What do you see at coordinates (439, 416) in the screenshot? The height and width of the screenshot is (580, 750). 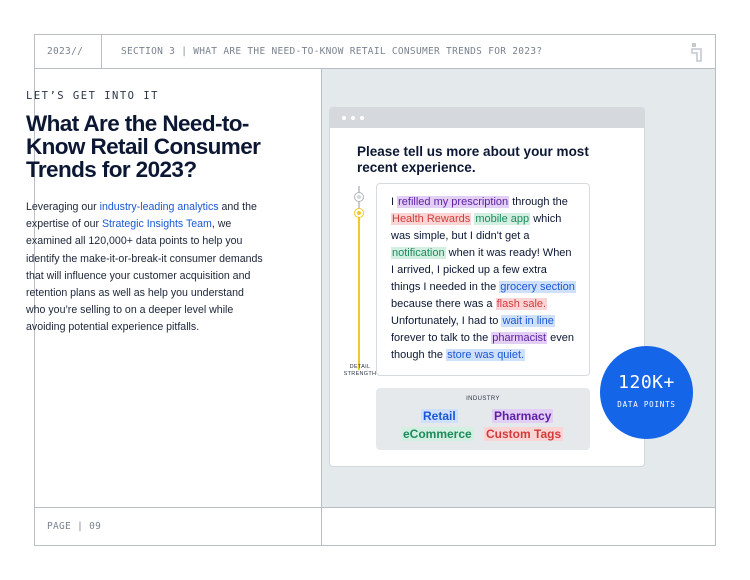 I see `tag-retail: Retail` at bounding box center [439, 416].